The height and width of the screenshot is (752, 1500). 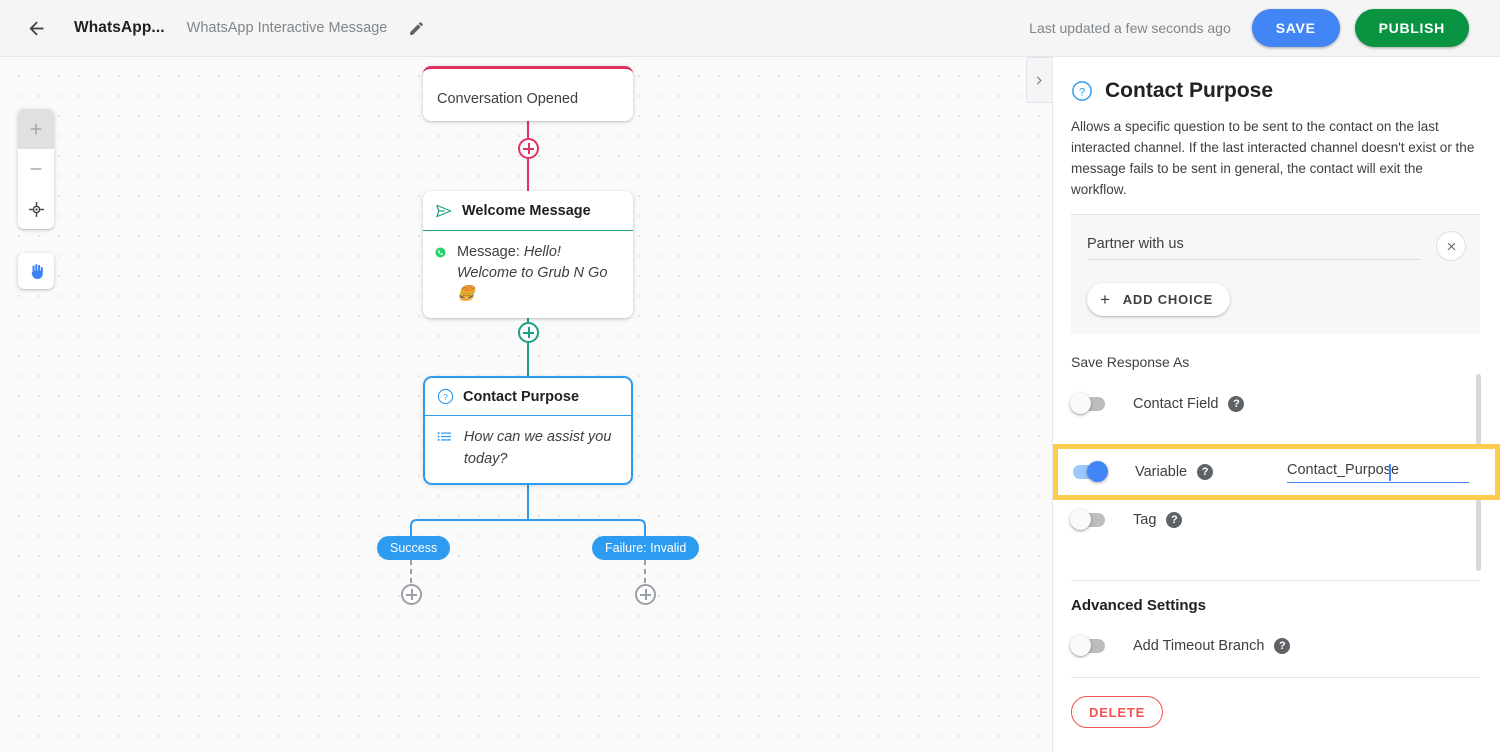 What do you see at coordinates (645, 594) in the screenshot?
I see `add-node-button-failure` at bounding box center [645, 594].